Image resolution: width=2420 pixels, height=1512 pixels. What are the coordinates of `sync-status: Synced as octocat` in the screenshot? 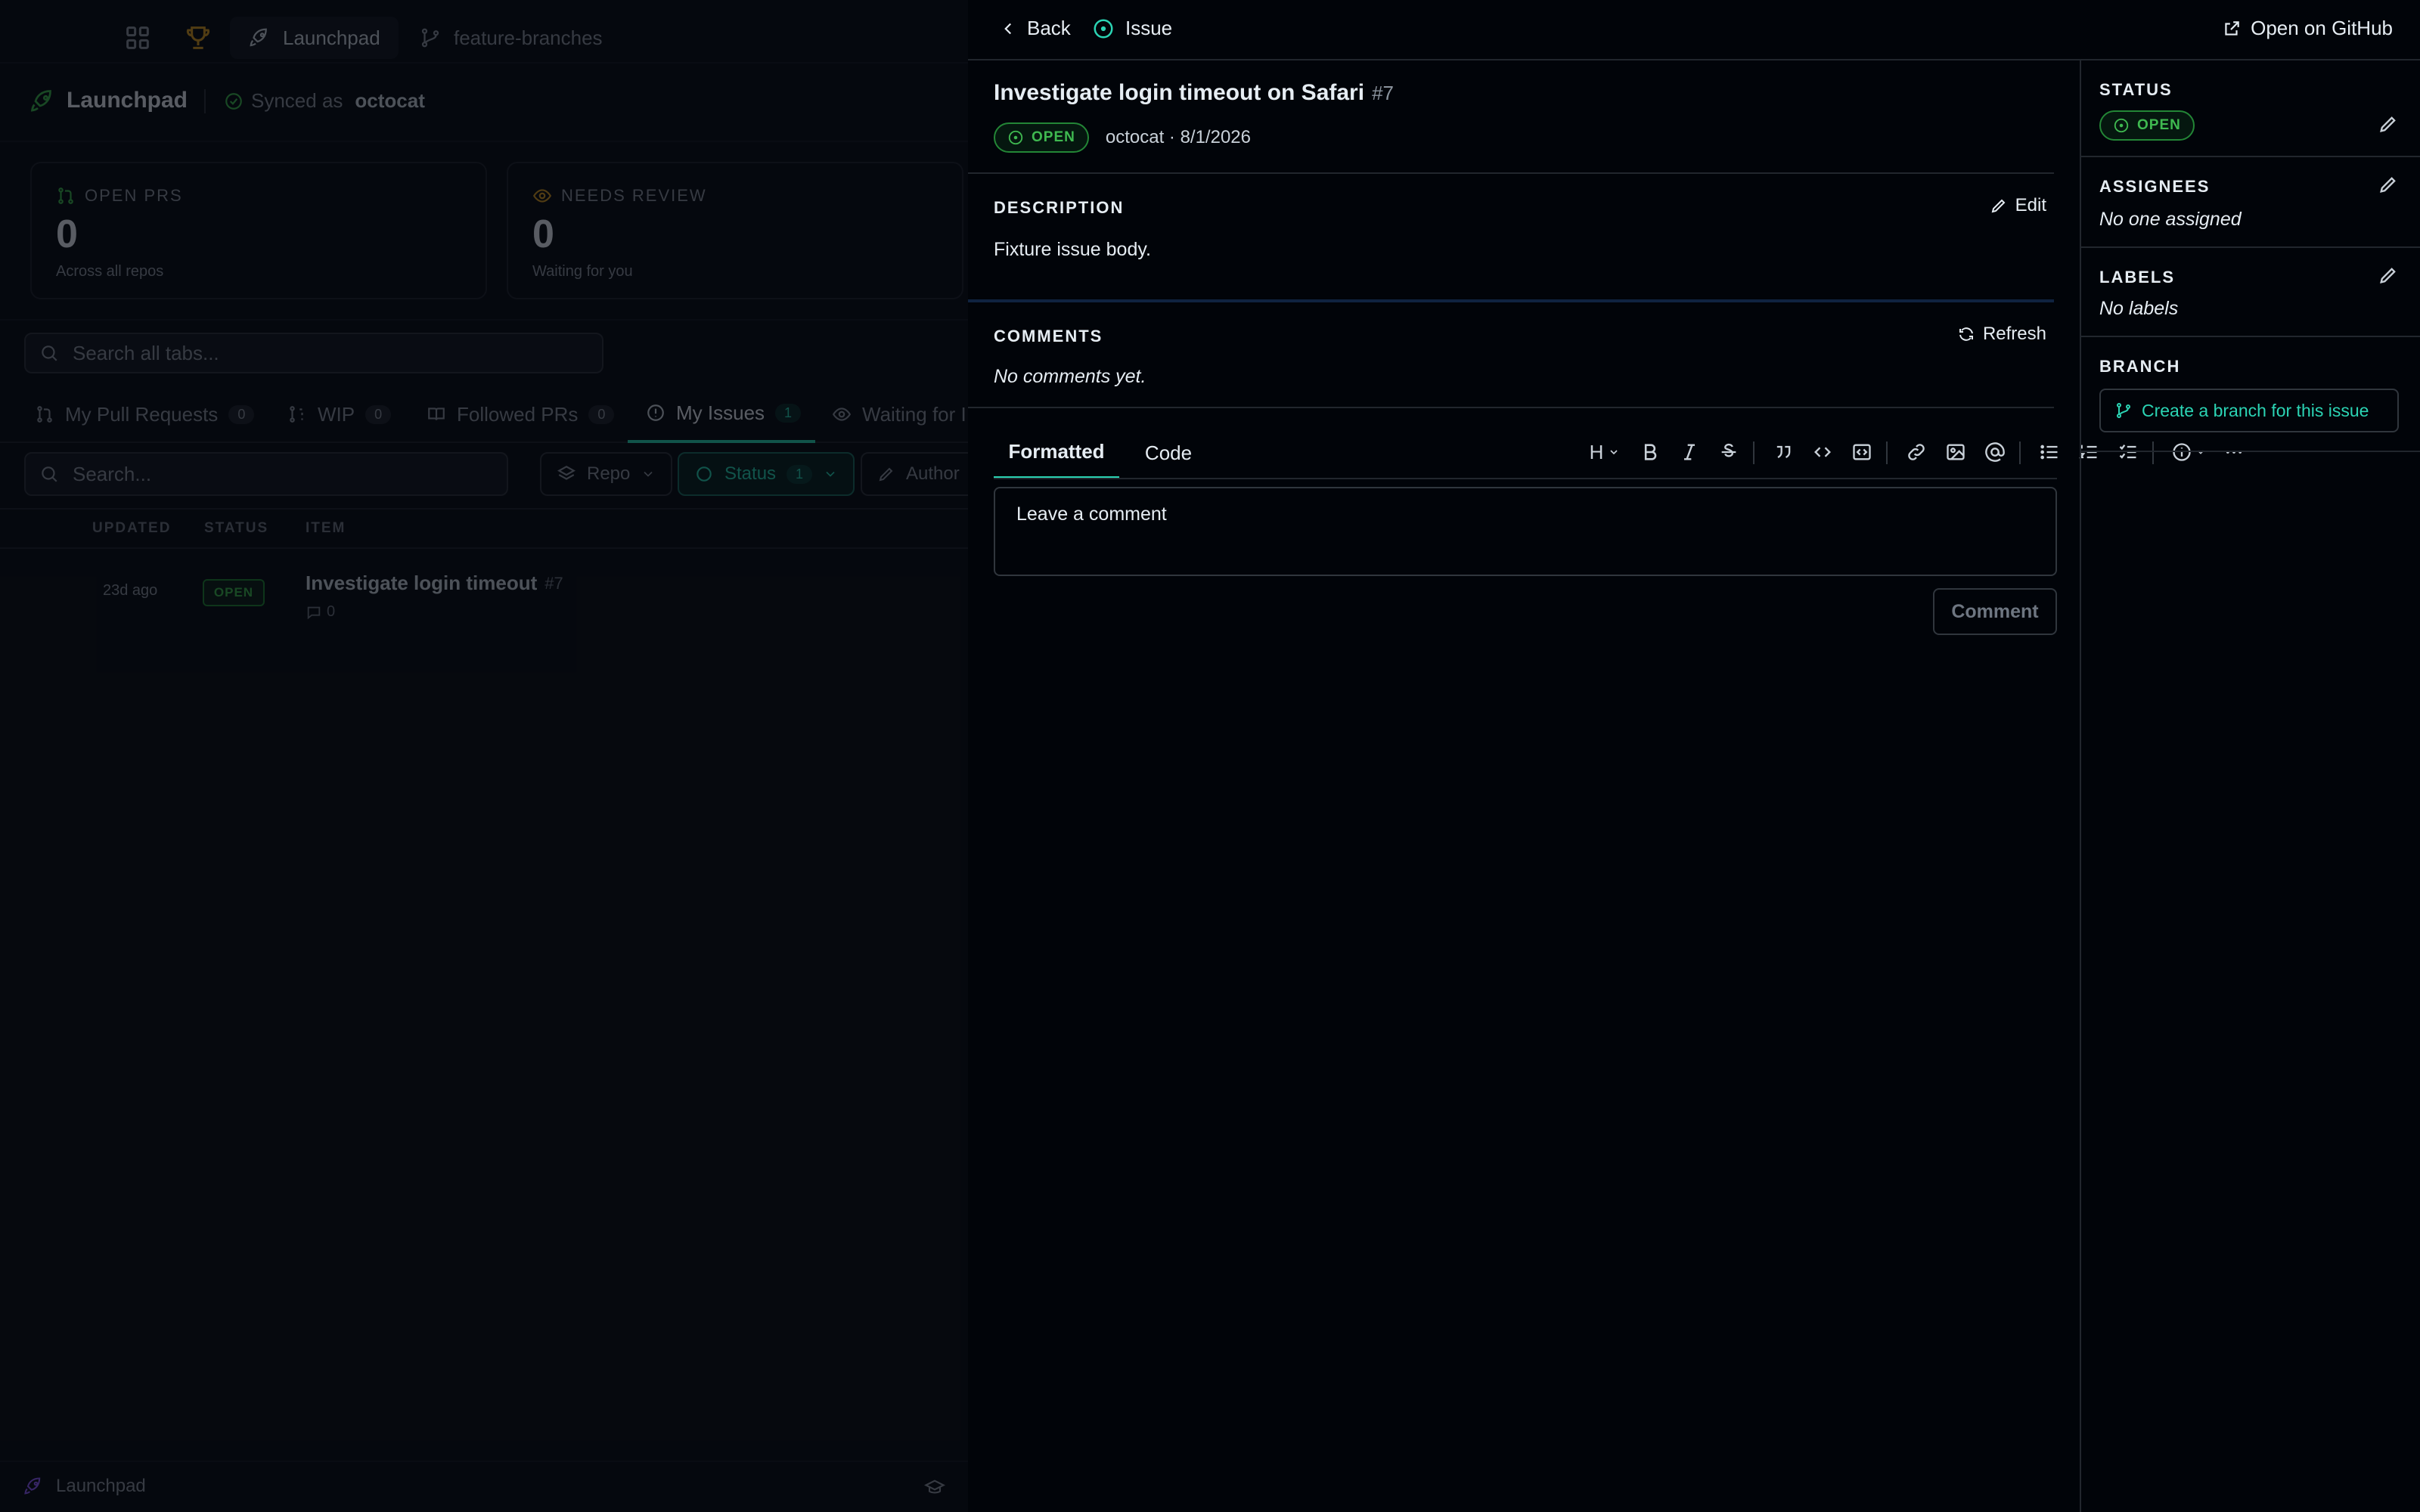 It's located at (324, 101).